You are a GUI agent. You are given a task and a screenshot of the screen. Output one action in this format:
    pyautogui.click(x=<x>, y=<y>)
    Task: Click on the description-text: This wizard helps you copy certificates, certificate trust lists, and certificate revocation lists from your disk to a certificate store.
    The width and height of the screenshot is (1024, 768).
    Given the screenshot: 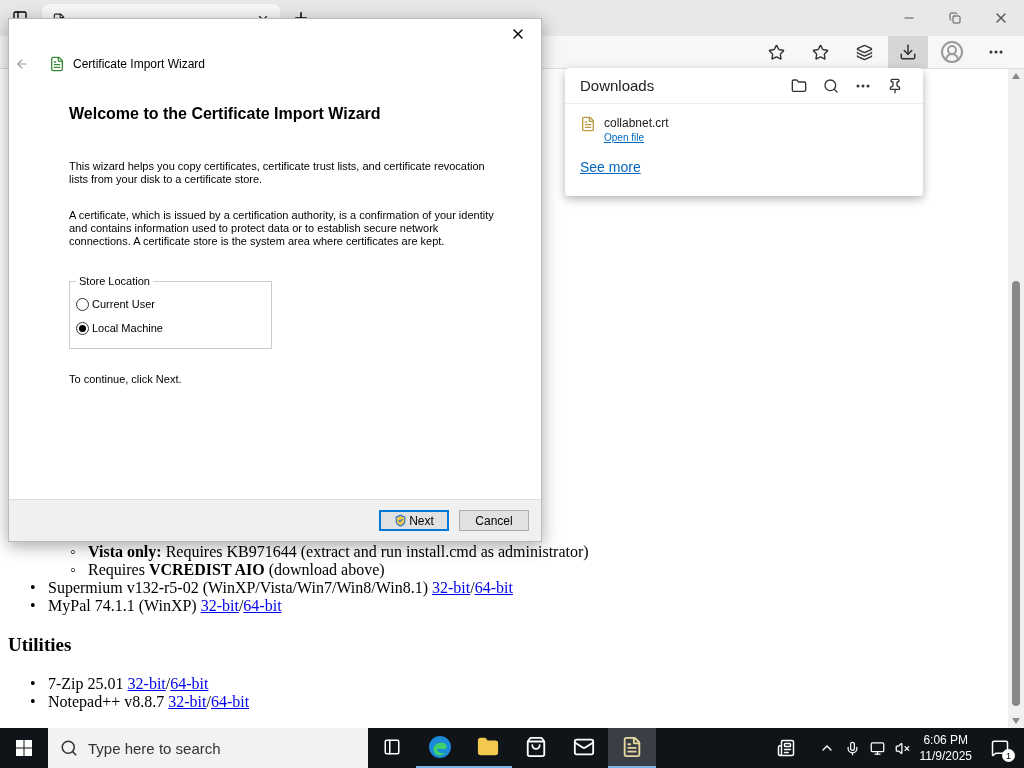 What is the action you would take?
    pyautogui.click(x=277, y=173)
    